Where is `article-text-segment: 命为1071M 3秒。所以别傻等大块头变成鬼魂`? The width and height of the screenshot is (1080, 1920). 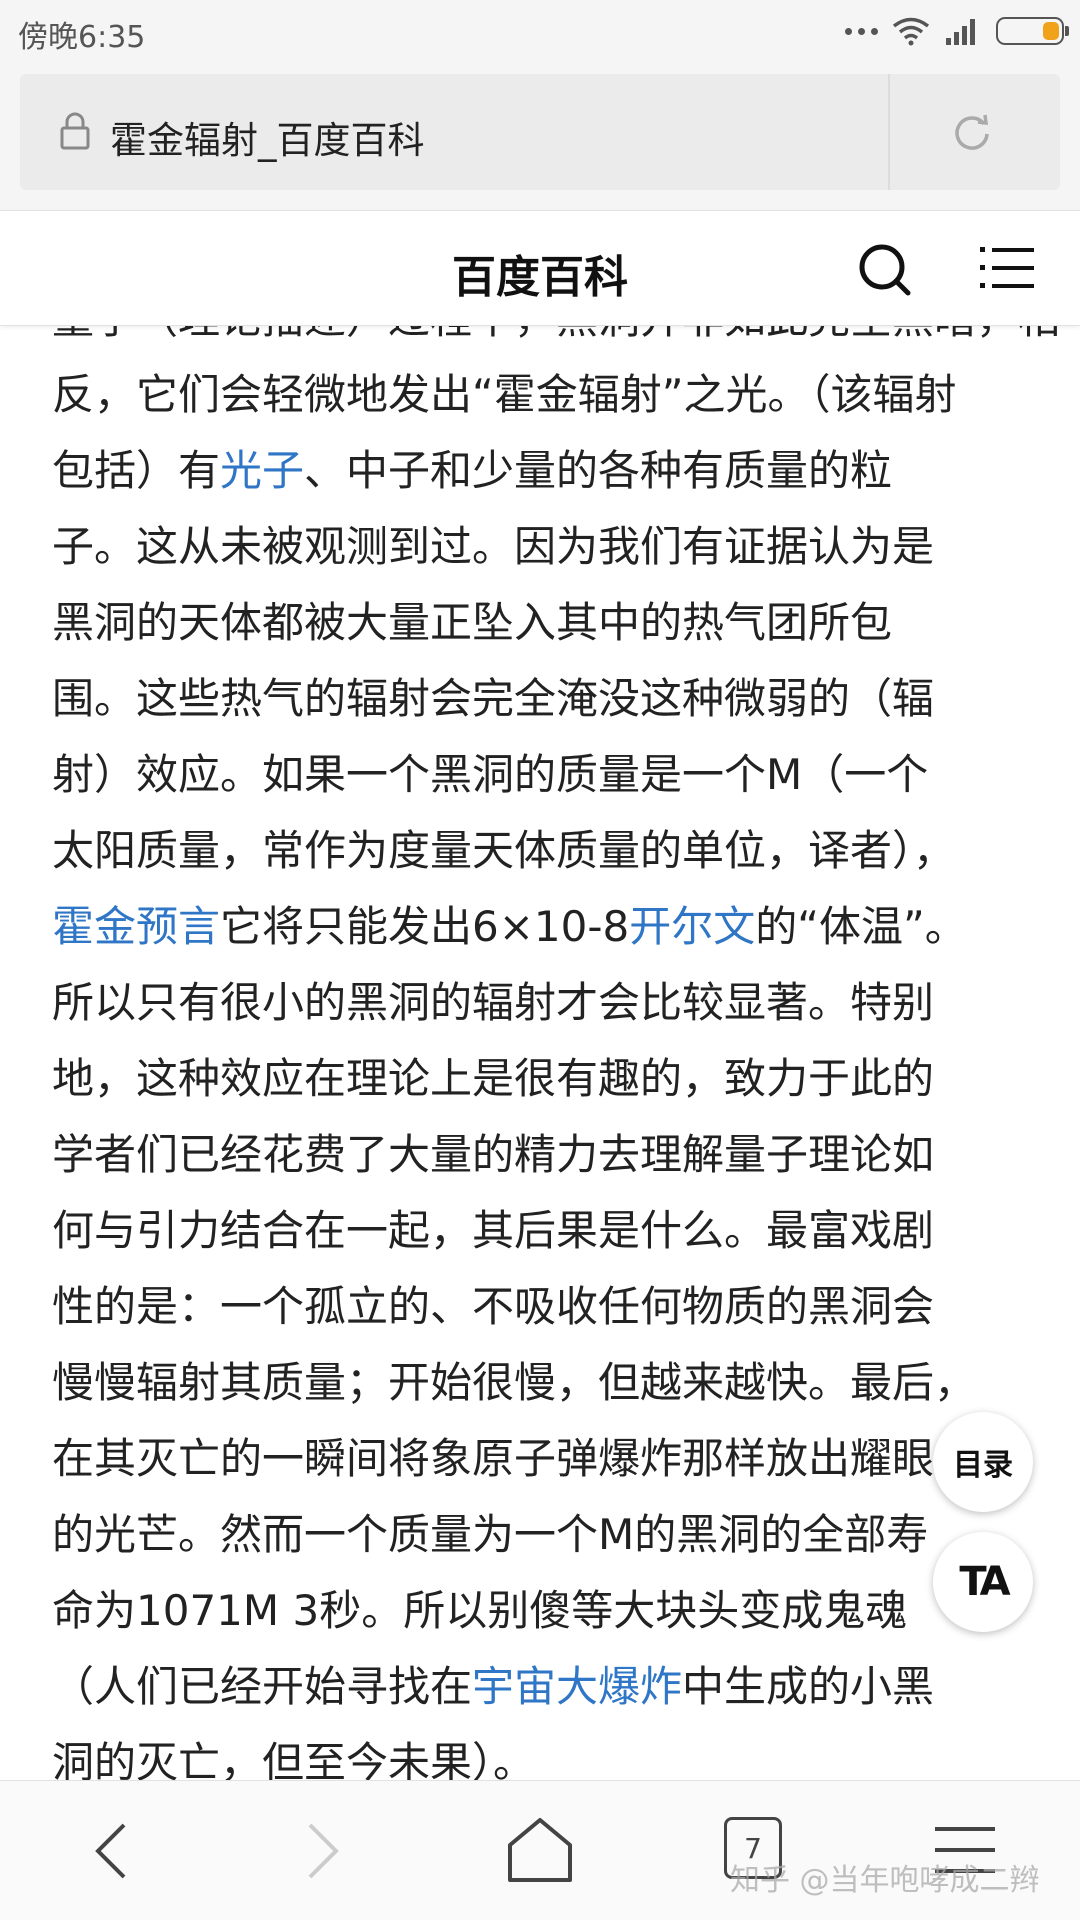 article-text-segment: 命为1071M 3秒。所以别傻等大块头变成鬼魂 is located at coordinates (480, 1610).